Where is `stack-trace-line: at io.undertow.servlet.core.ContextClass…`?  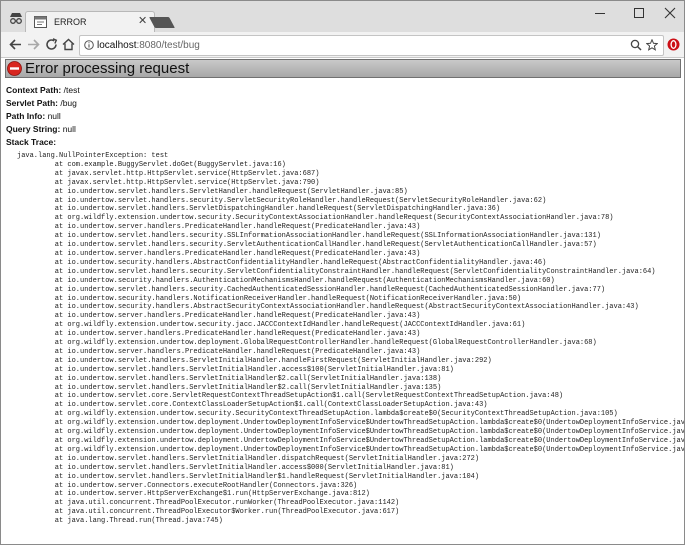 stack-trace-line: at io.undertow.servlet.core.ContextClass… is located at coordinates (252, 405).